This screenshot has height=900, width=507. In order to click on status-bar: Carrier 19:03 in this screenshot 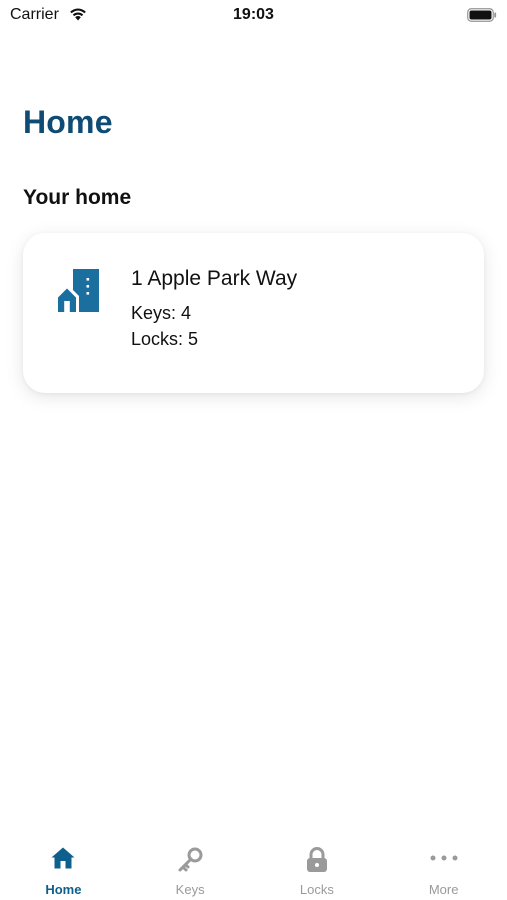, I will do `click(253, 16)`.